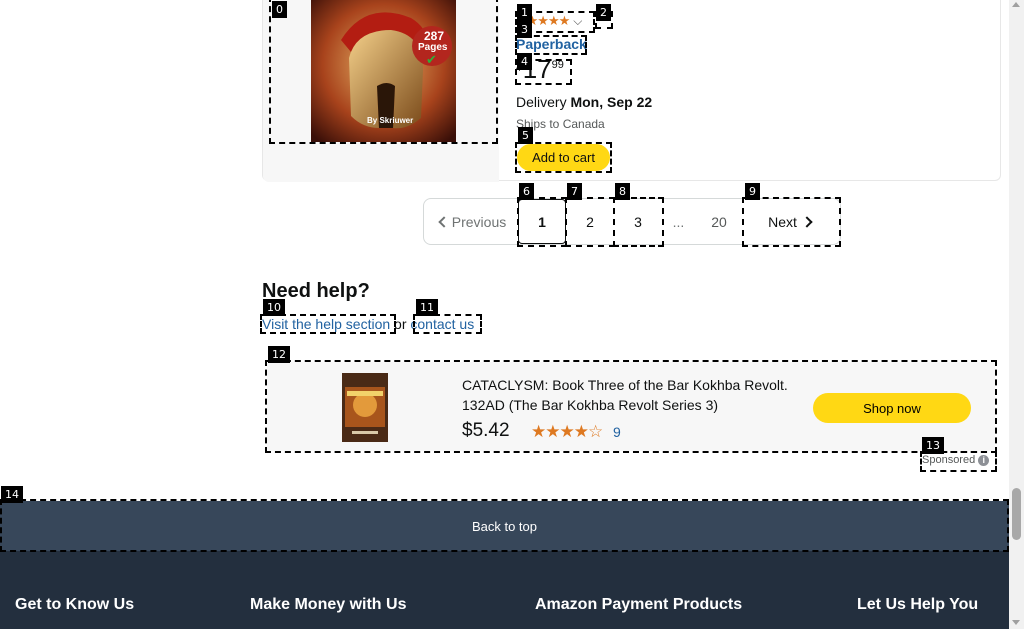  What do you see at coordinates (326, 324) in the screenshot?
I see `help-section-link: Visit the help section` at bounding box center [326, 324].